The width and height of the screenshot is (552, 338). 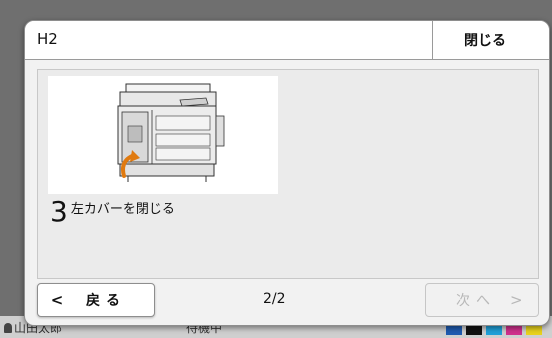 I want to click on printer-illustration, so click(x=163, y=135).